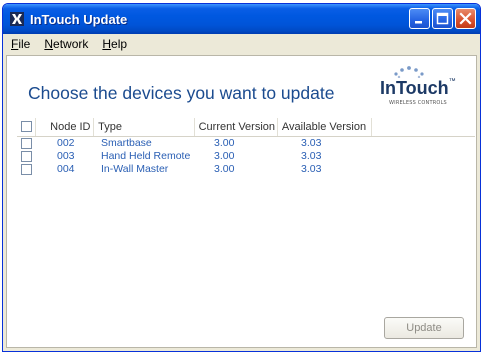 This screenshot has height=354, width=483. I want to click on menu-network-label: etwork, so click(71, 44).